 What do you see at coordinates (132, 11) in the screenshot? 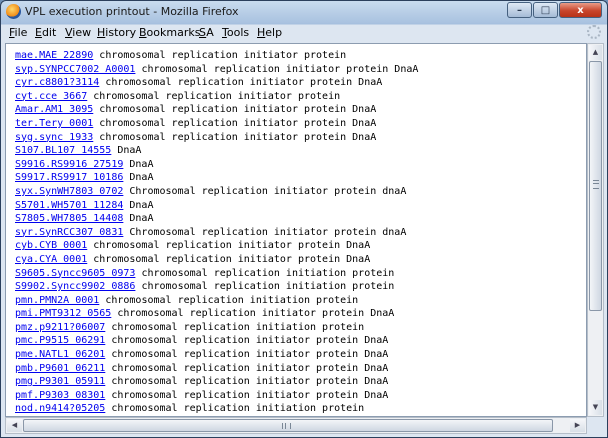
I see `window-title: VPL execution printout - Mozilla Firefox` at bounding box center [132, 11].